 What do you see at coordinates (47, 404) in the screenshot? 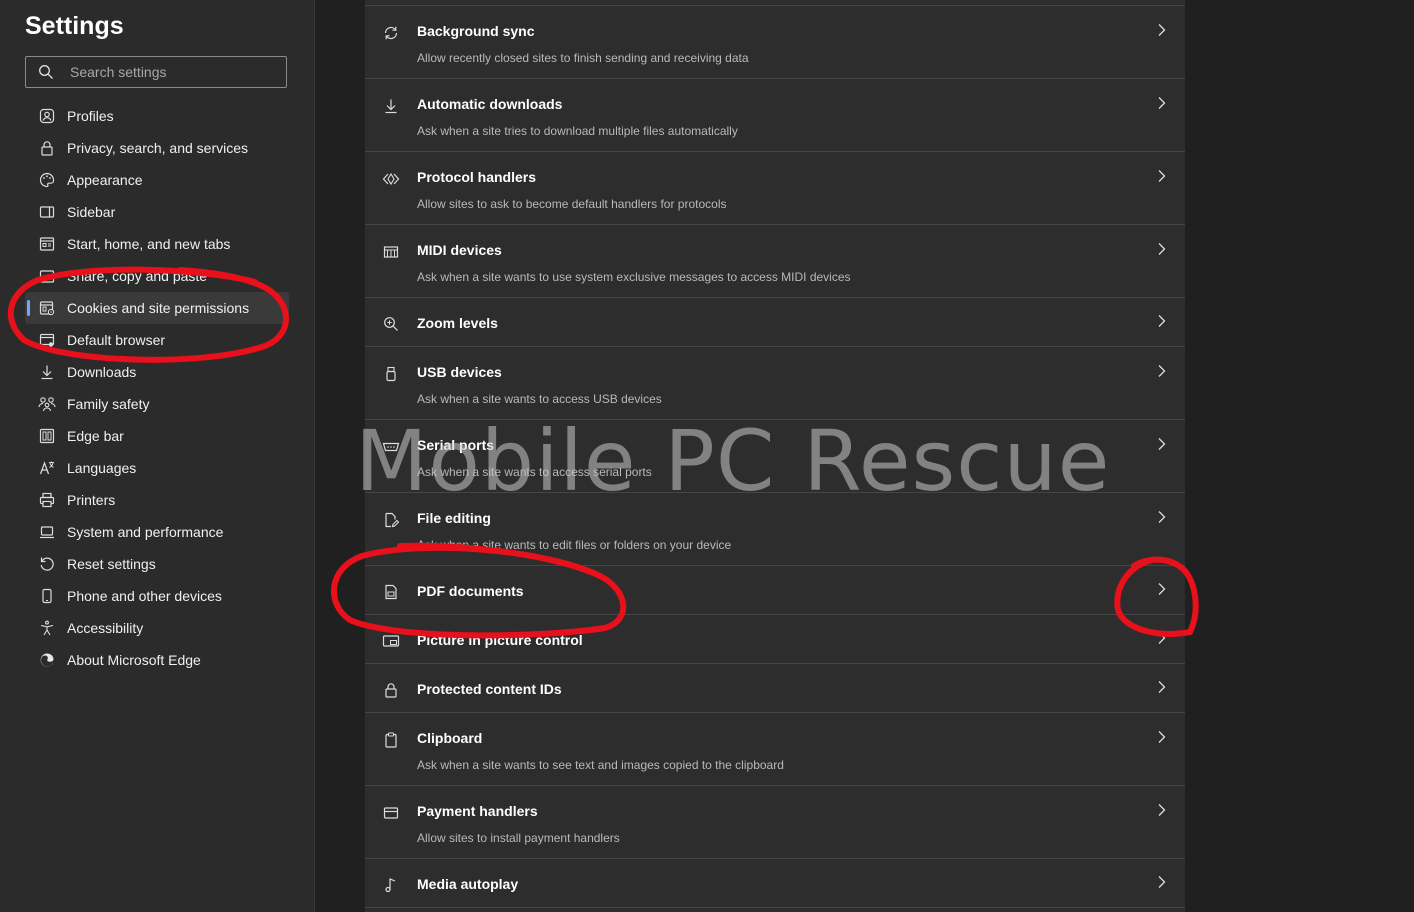
I see `family-icon` at bounding box center [47, 404].